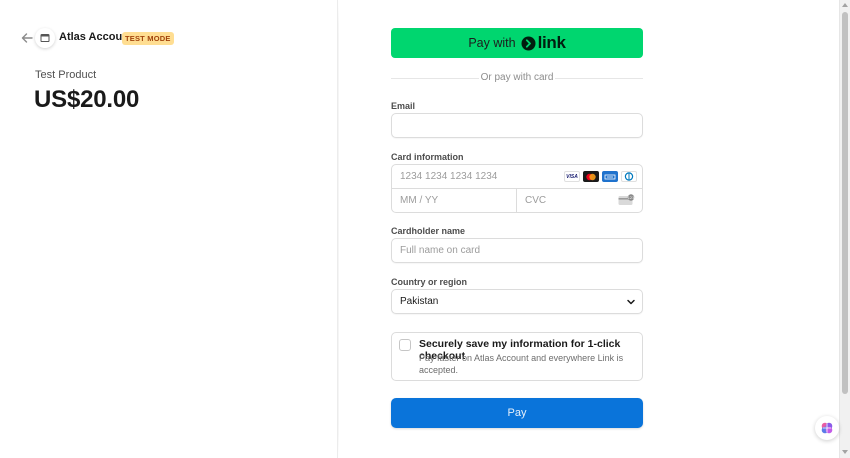 The height and width of the screenshot is (458, 850). Describe the element at coordinates (27, 38) in the screenshot. I see `back-arrow-icon` at that location.